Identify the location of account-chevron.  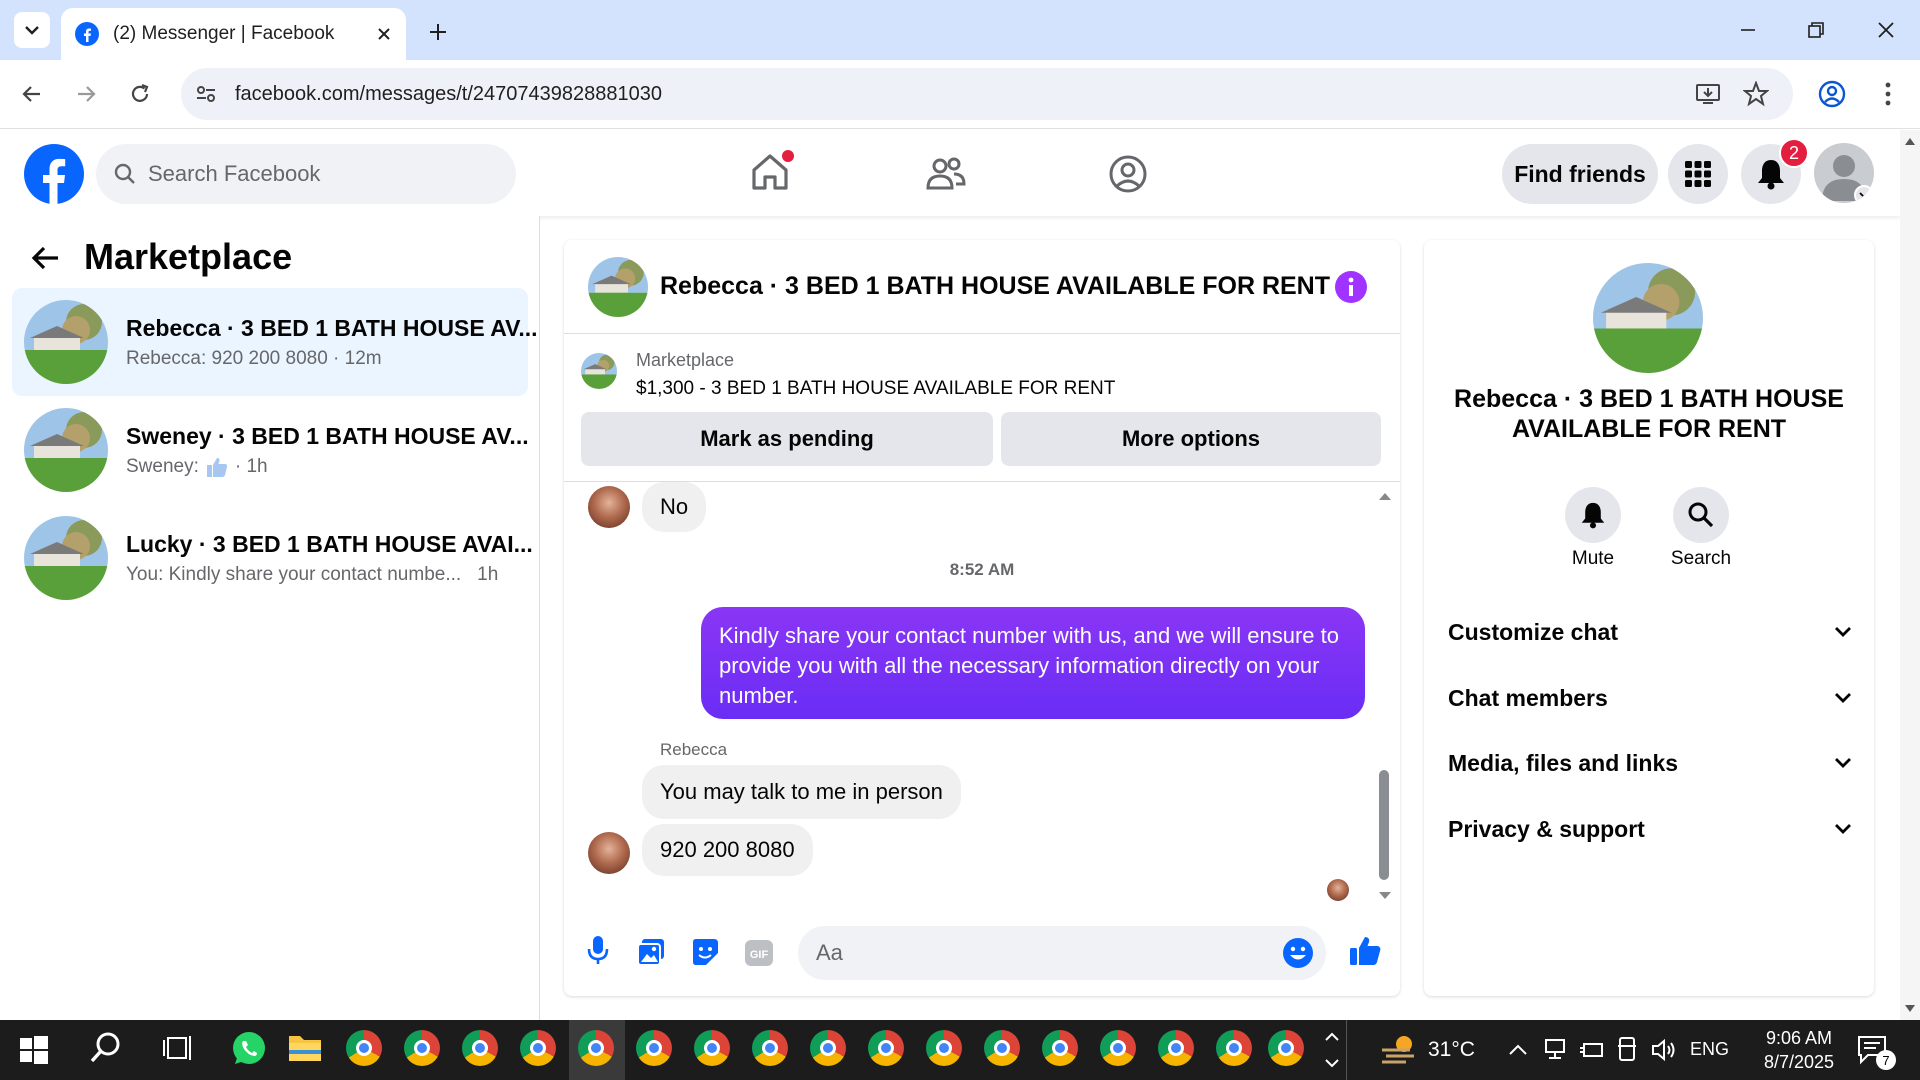
(1864, 194).